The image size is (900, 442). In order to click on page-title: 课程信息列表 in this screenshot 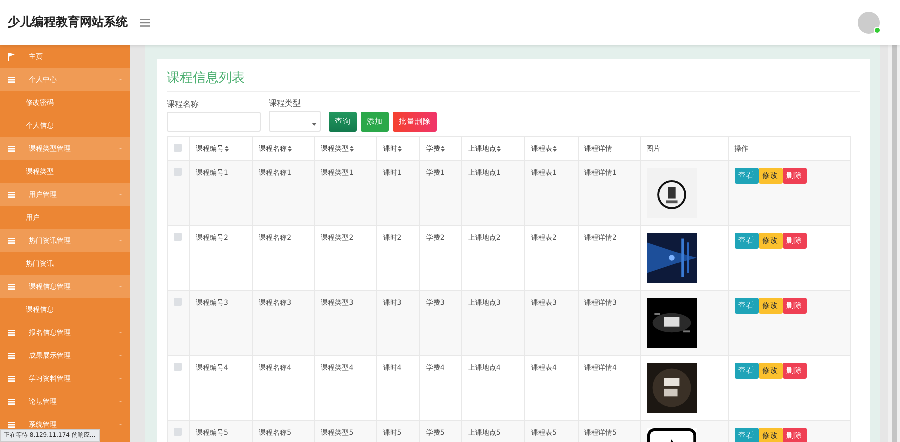, I will do `click(513, 80)`.